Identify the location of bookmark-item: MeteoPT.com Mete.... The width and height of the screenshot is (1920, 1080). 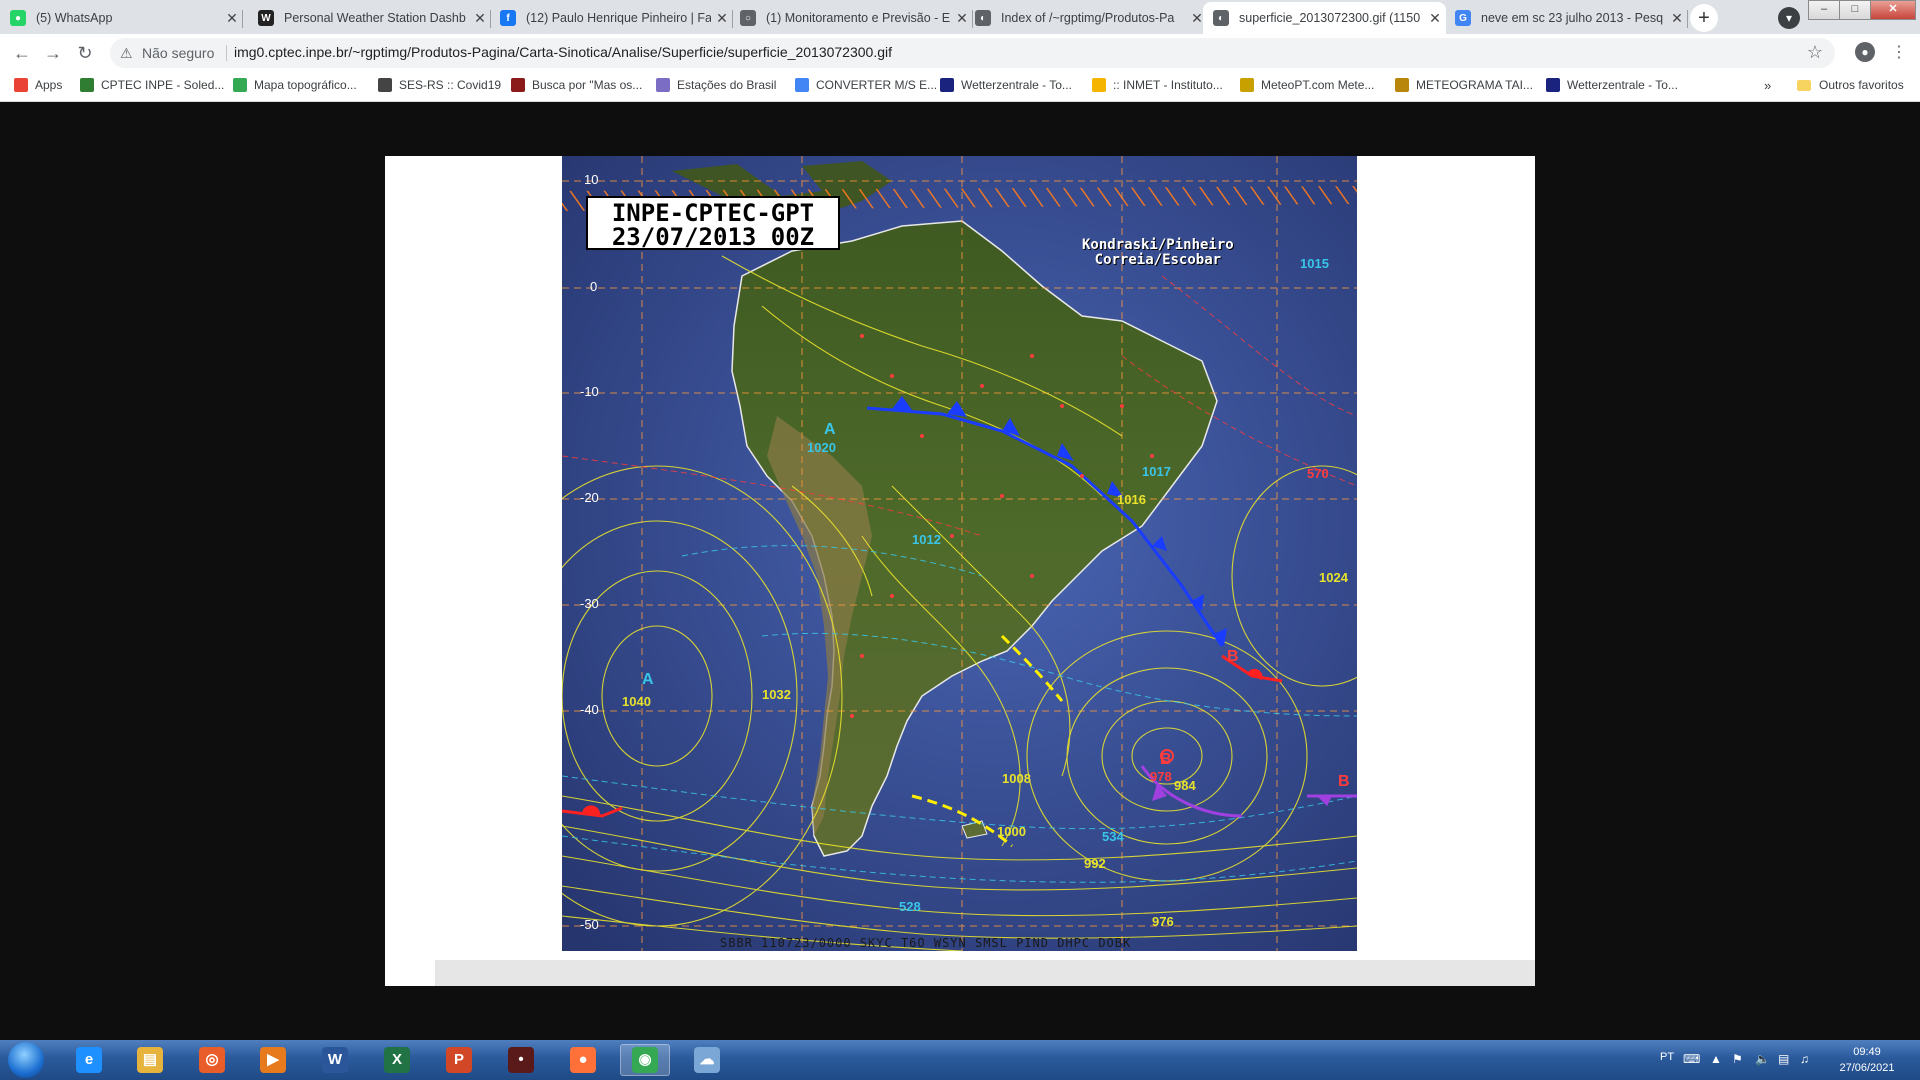
(1307, 85).